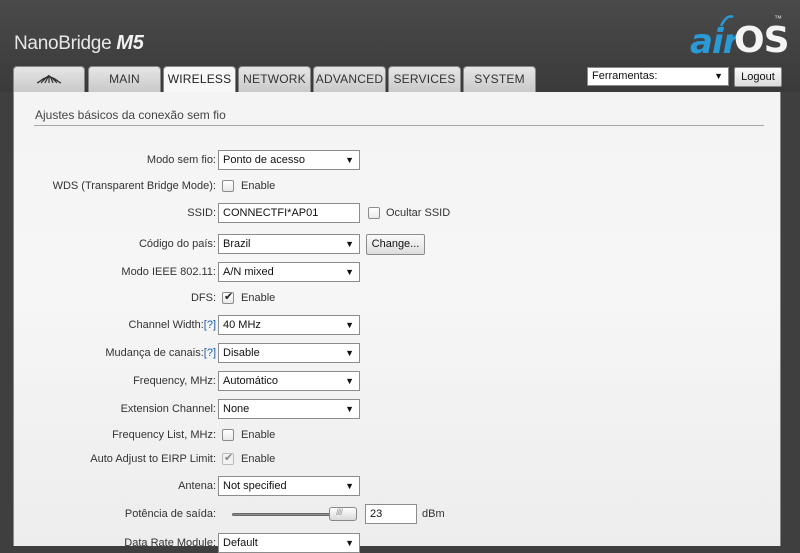 This screenshot has height=553, width=800. Describe the element at coordinates (251, 381) in the screenshot. I see `frequency-value: Automático` at that location.